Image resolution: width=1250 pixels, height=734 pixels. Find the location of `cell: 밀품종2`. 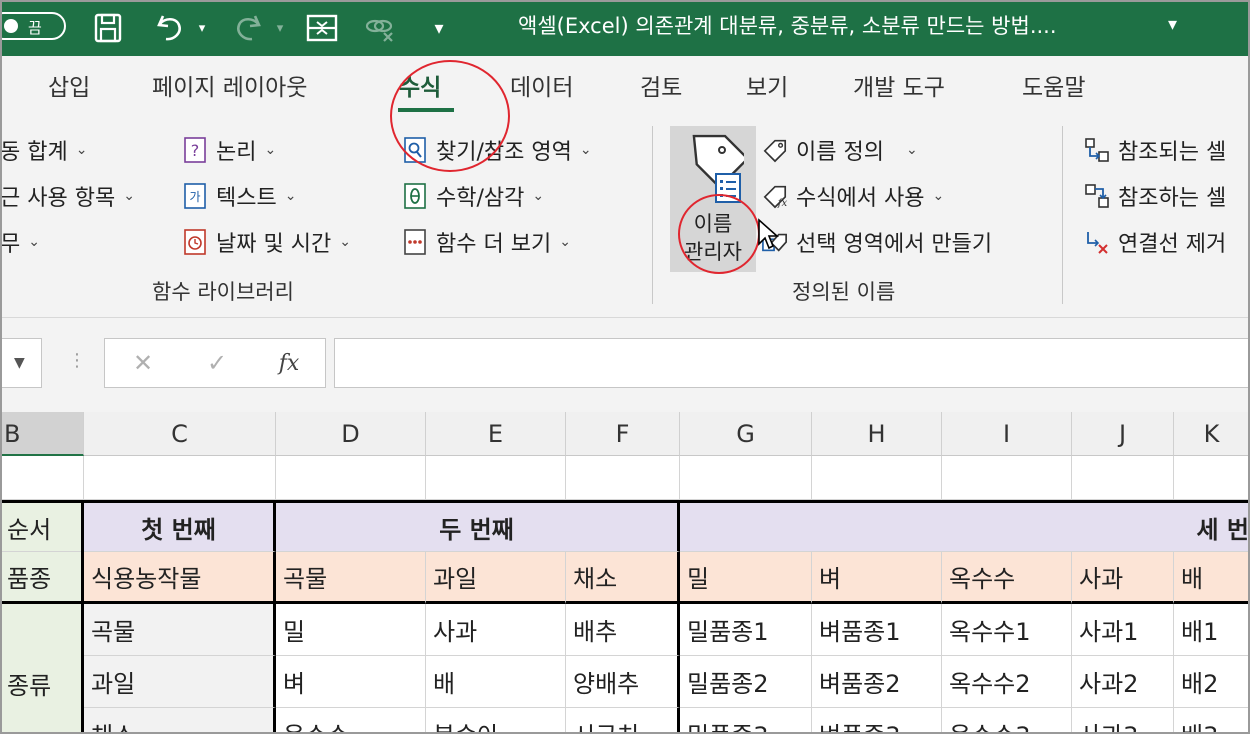

cell: 밀품종2 is located at coordinates (746, 682).